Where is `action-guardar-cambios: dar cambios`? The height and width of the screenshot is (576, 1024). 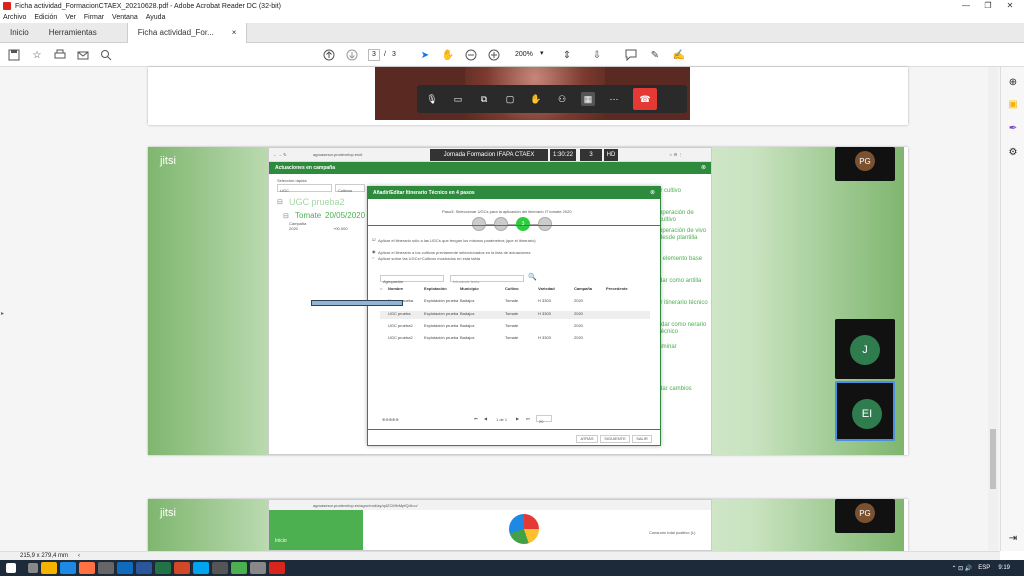 action-guardar-cambios: dar cambios is located at coordinates (685, 389).